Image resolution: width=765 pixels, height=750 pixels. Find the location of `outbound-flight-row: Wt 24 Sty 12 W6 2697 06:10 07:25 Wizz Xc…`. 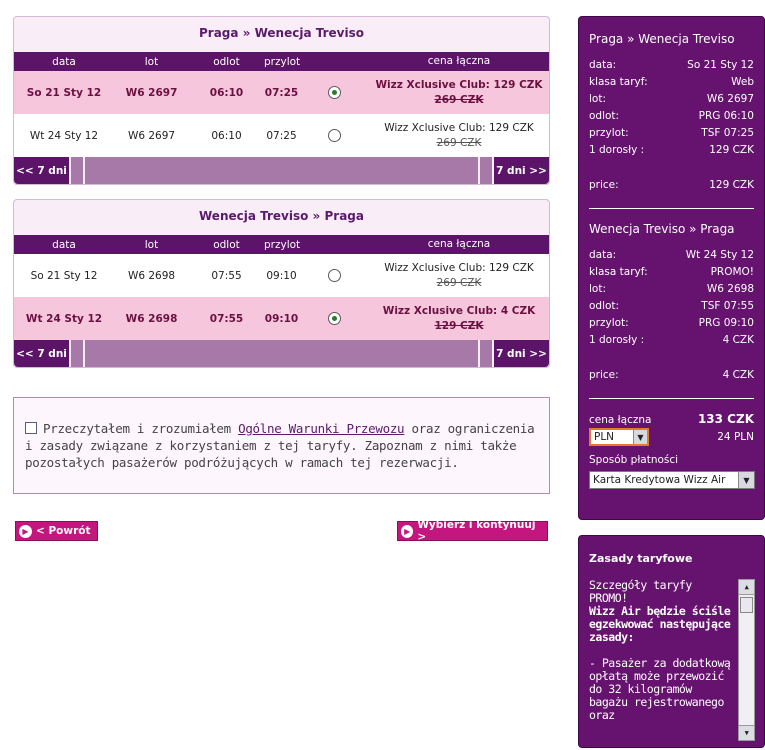

outbound-flight-row: Wt 24 Sty 12 W6 2697 06:10 07:25 Wizz Xc… is located at coordinates (281, 135).